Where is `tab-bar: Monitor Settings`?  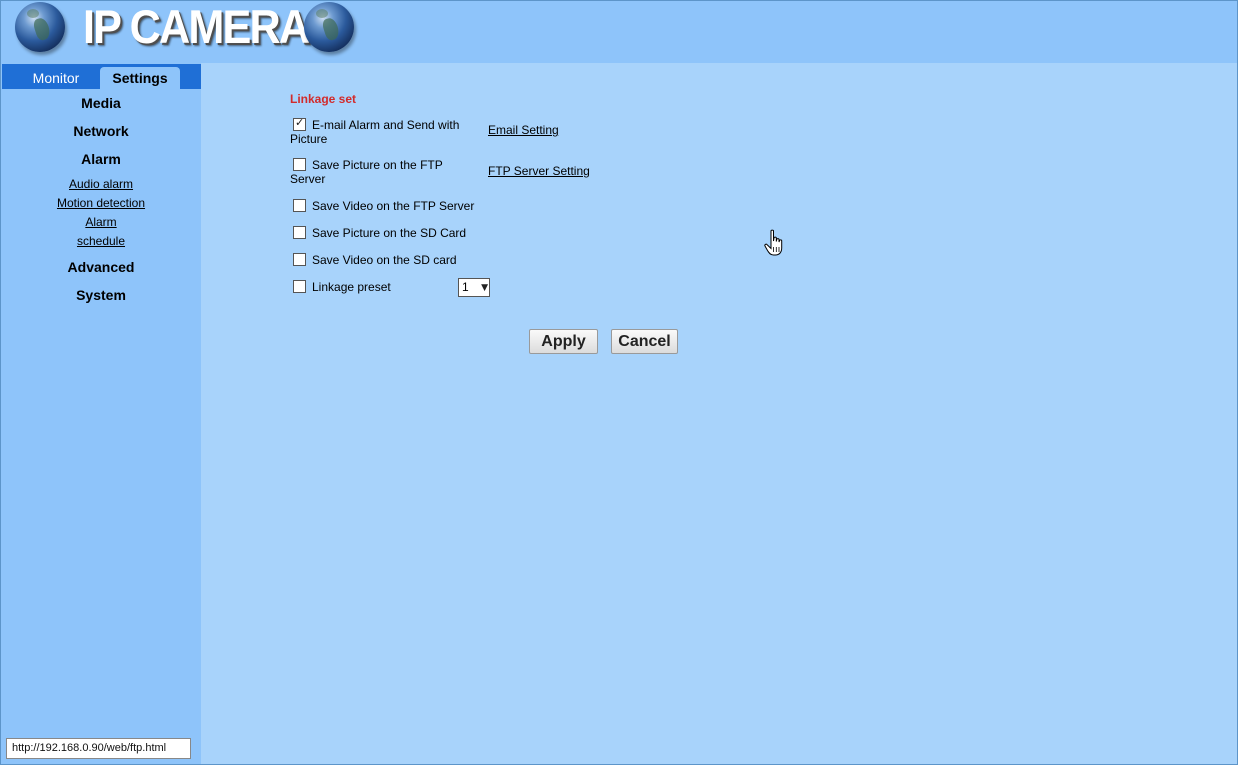 tab-bar: Monitor Settings is located at coordinates (101, 76).